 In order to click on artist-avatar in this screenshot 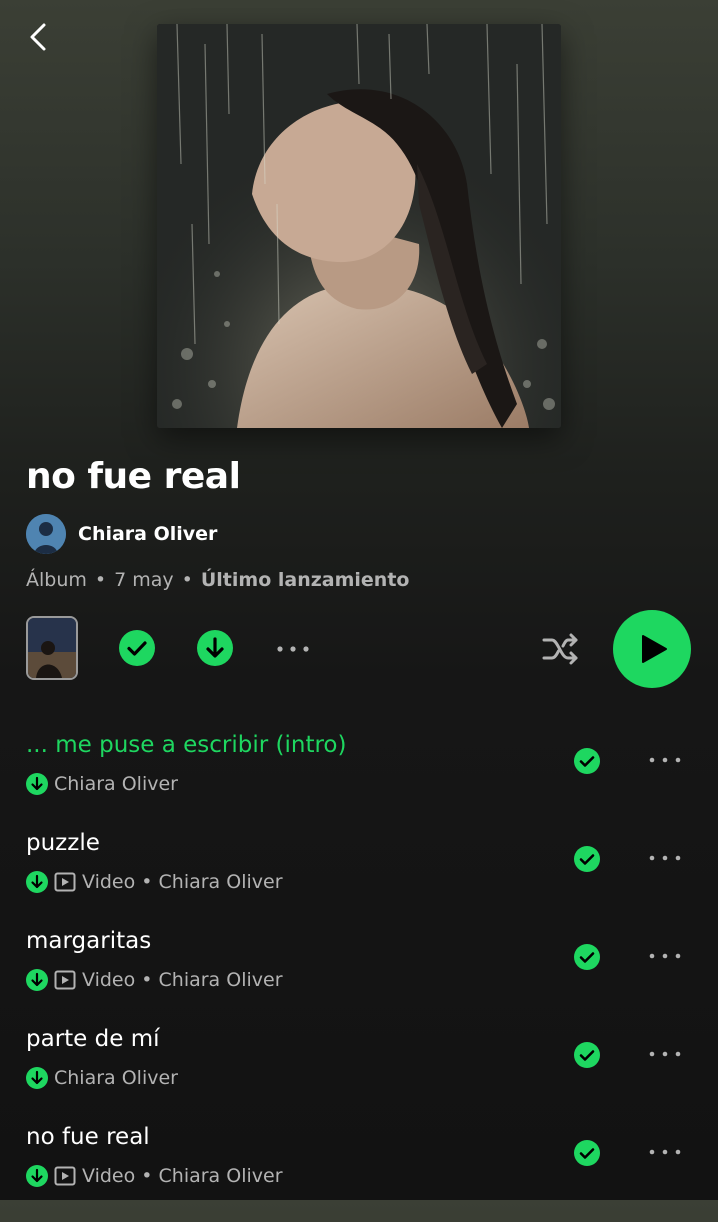, I will do `click(46, 534)`.